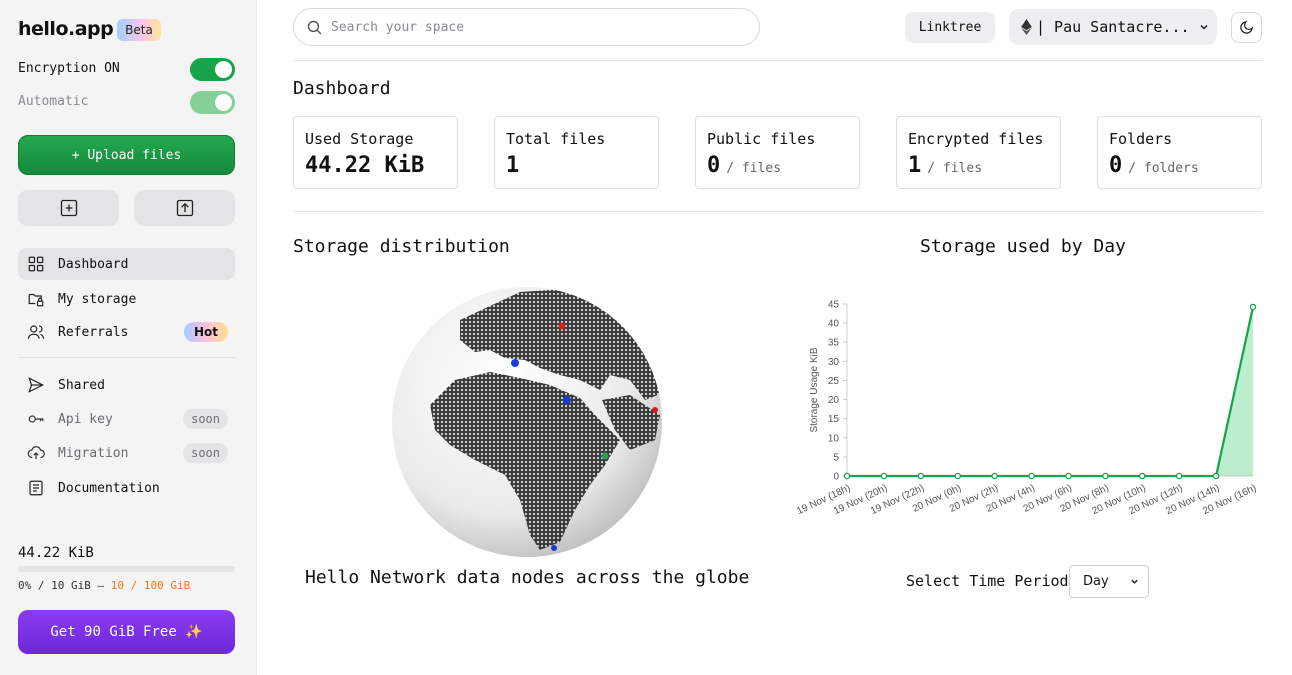  I want to click on series-area, so click(1050, 391).